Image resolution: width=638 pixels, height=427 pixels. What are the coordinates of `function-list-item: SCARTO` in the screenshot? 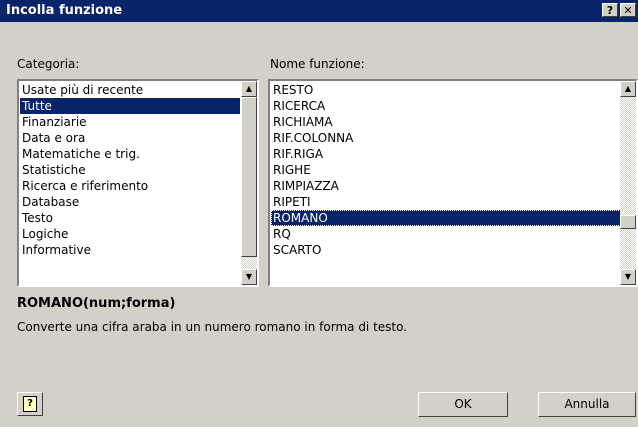 It's located at (446, 250).